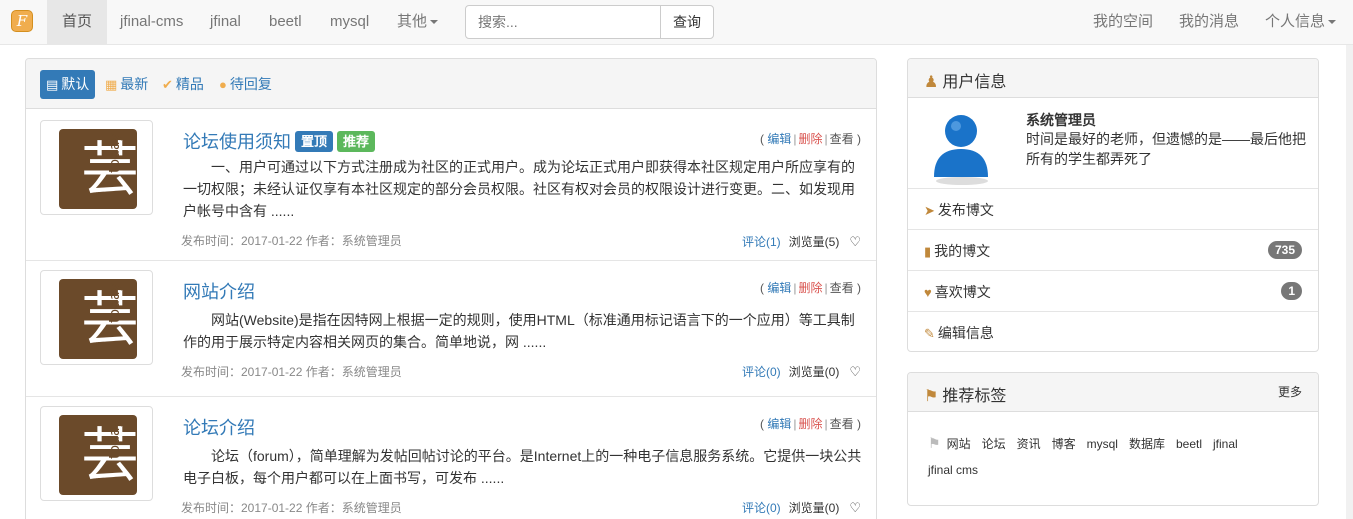 The image size is (1353, 519). Describe the element at coordinates (959, 444) in the screenshot. I see `tag-link: 网站` at that location.